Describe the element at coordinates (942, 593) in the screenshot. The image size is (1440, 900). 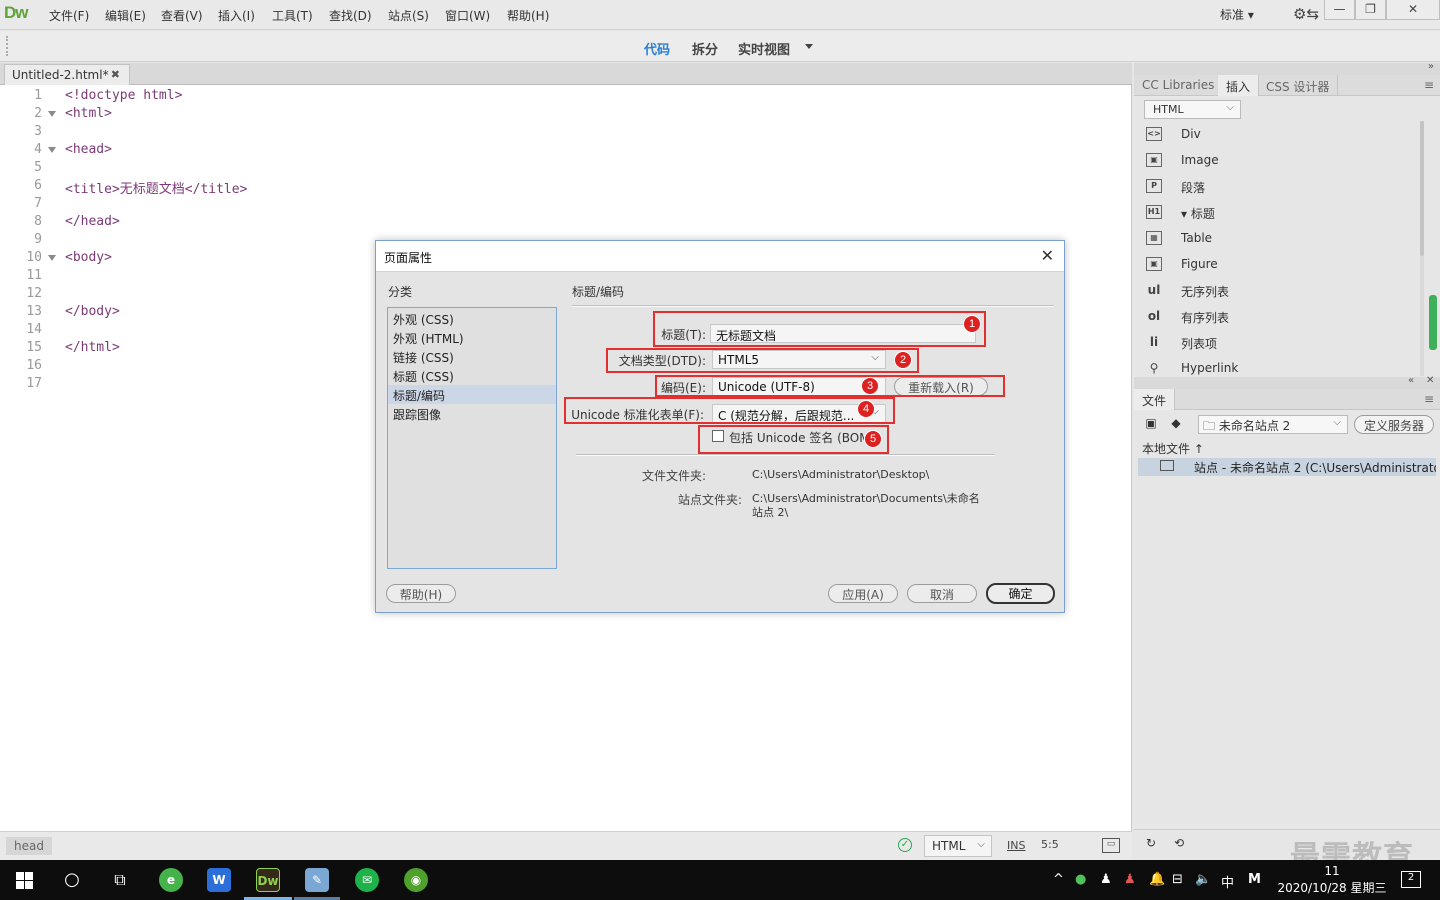
I see `cancel-button: 取消` at that location.